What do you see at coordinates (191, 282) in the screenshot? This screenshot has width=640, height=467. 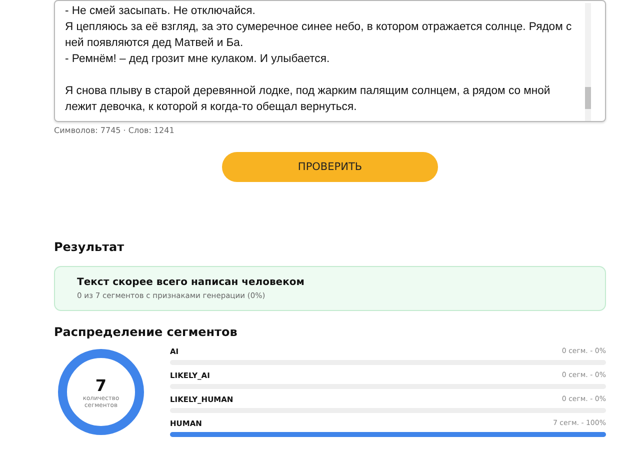 I see `verdict-text: Текст скорее всего написан человеком` at bounding box center [191, 282].